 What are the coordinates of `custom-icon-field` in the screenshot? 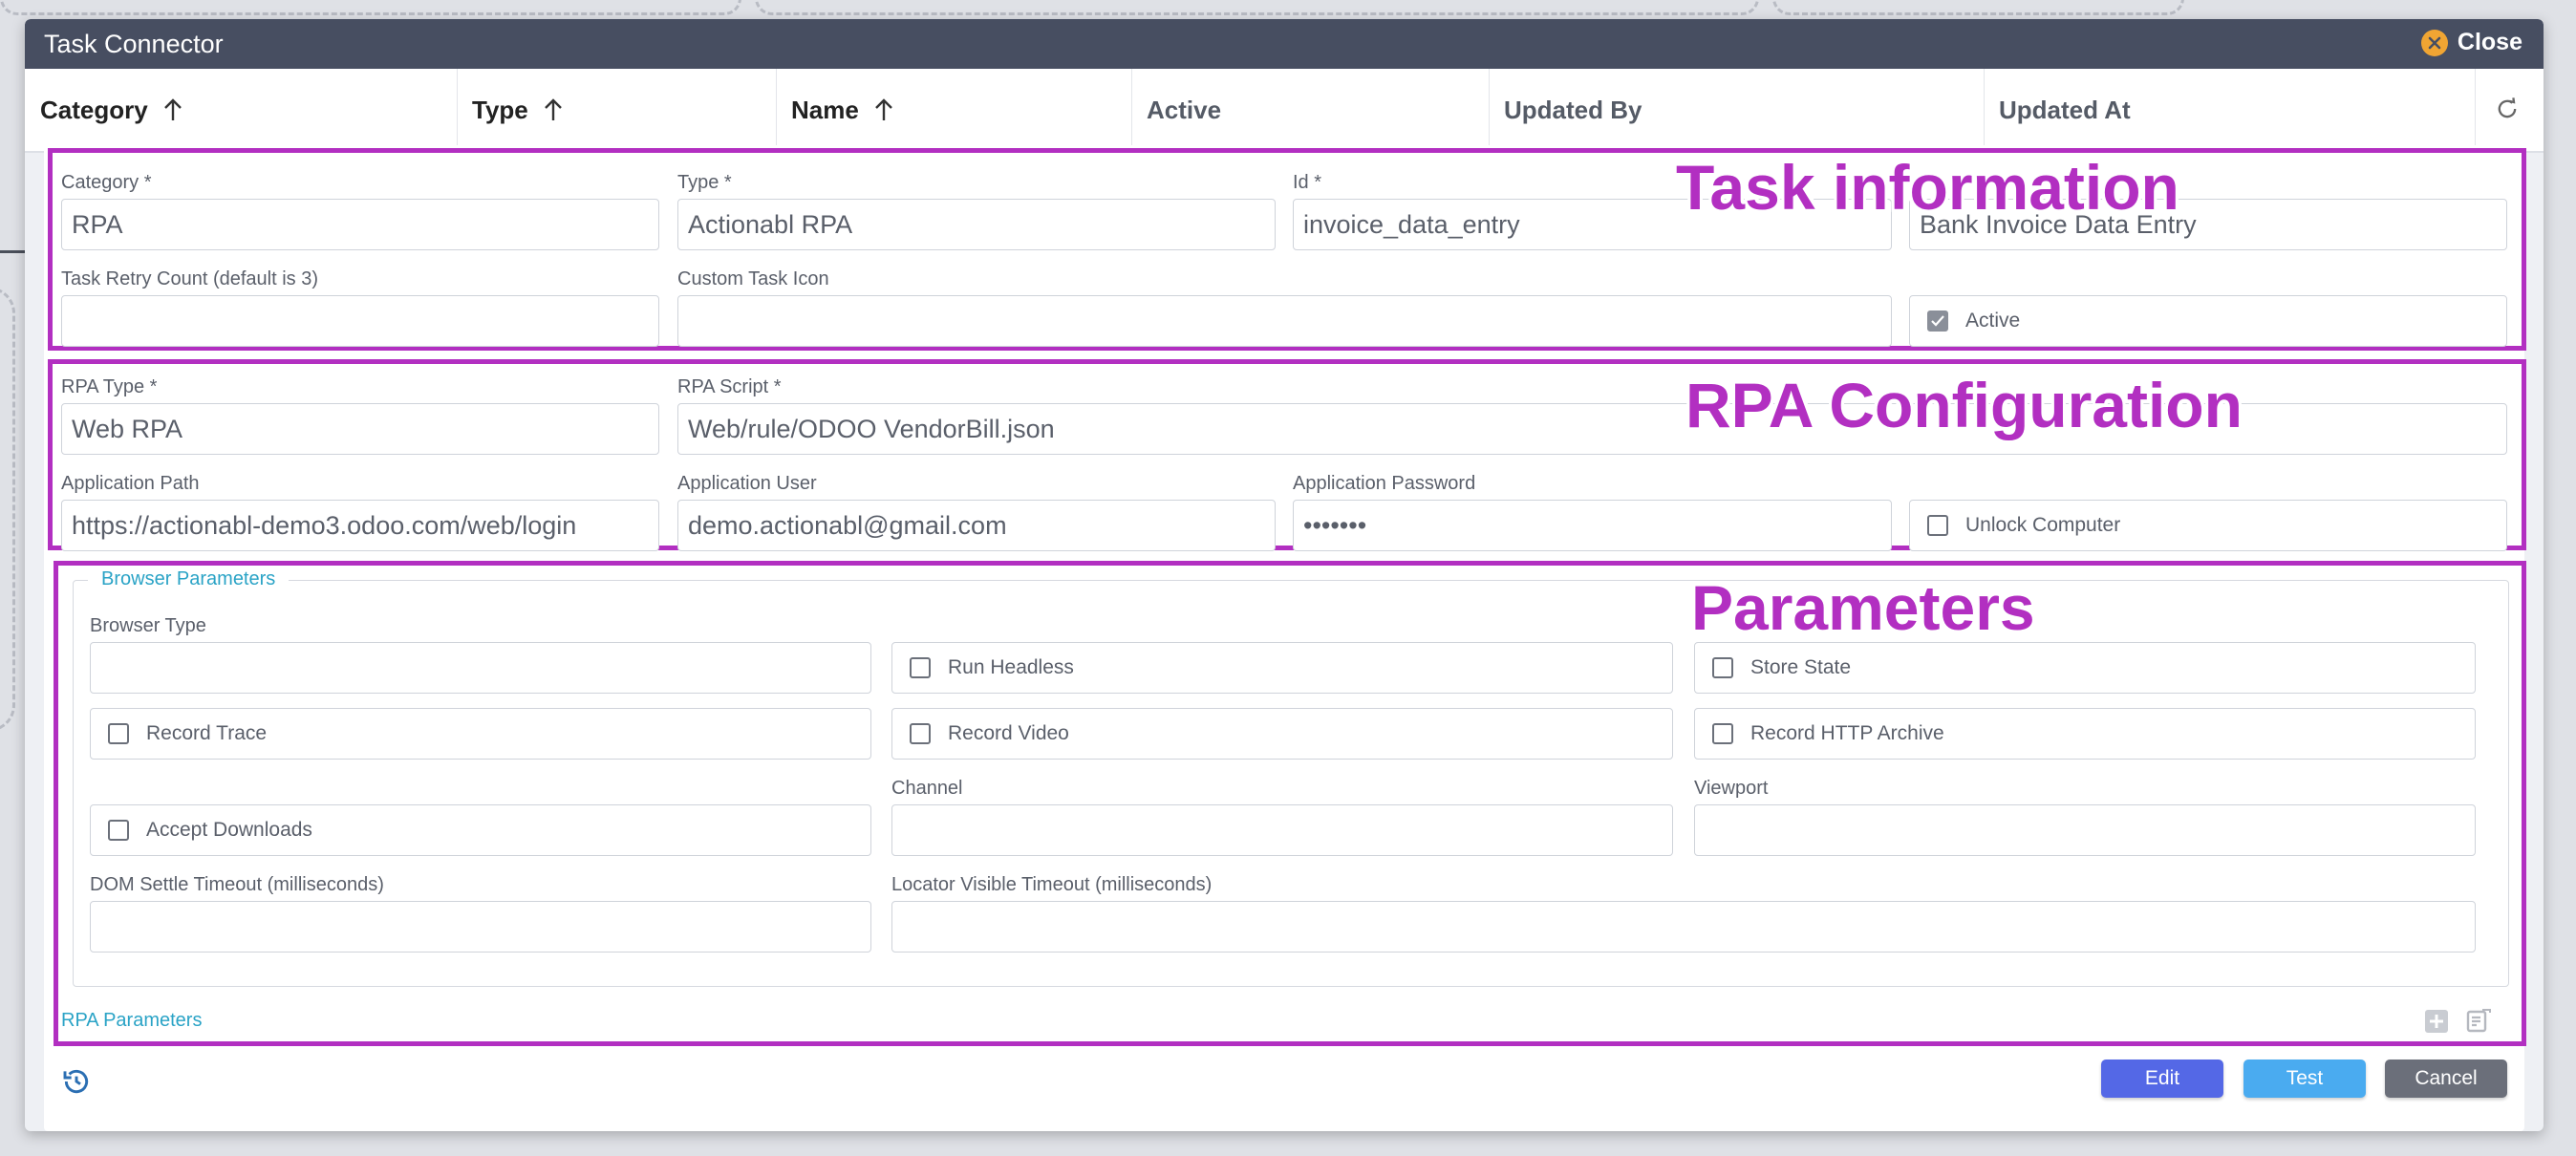 It's located at (1284, 321).